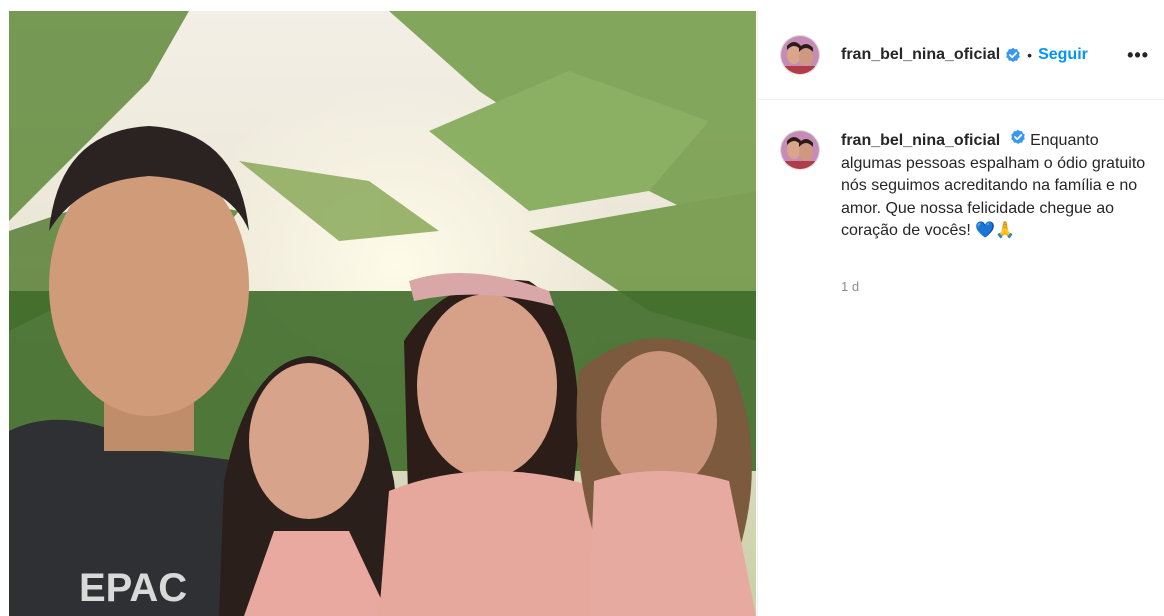 The image size is (1164, 616). I want to click on verified-badge-icon, so click(1013, 55).